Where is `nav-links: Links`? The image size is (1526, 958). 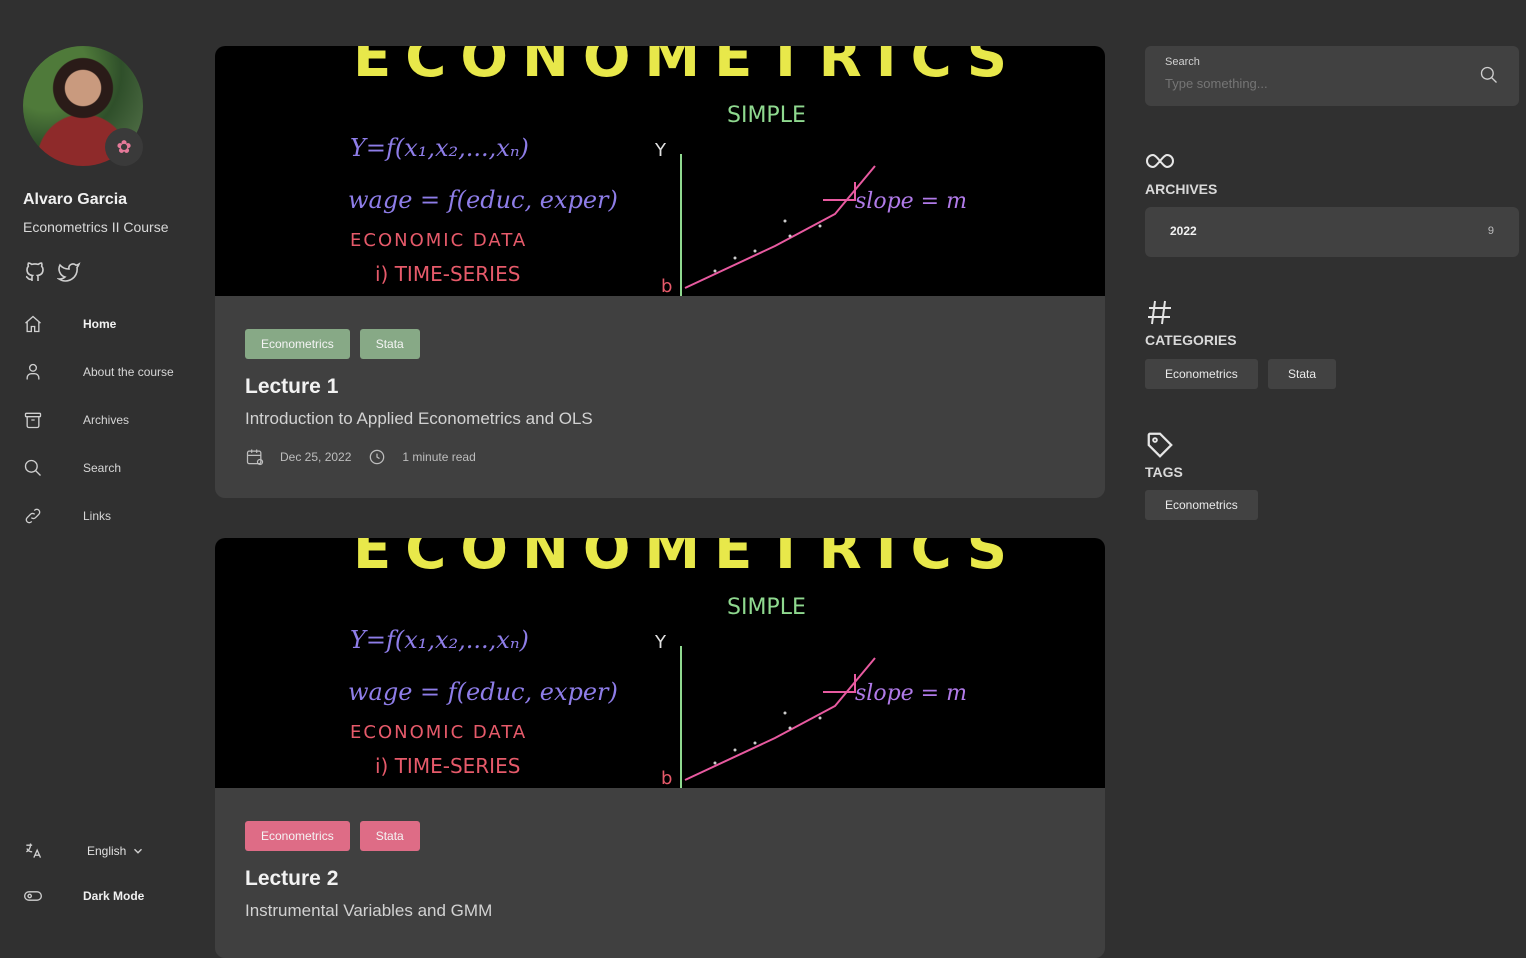
nav-links: Links is located at coordinates (108, 516).